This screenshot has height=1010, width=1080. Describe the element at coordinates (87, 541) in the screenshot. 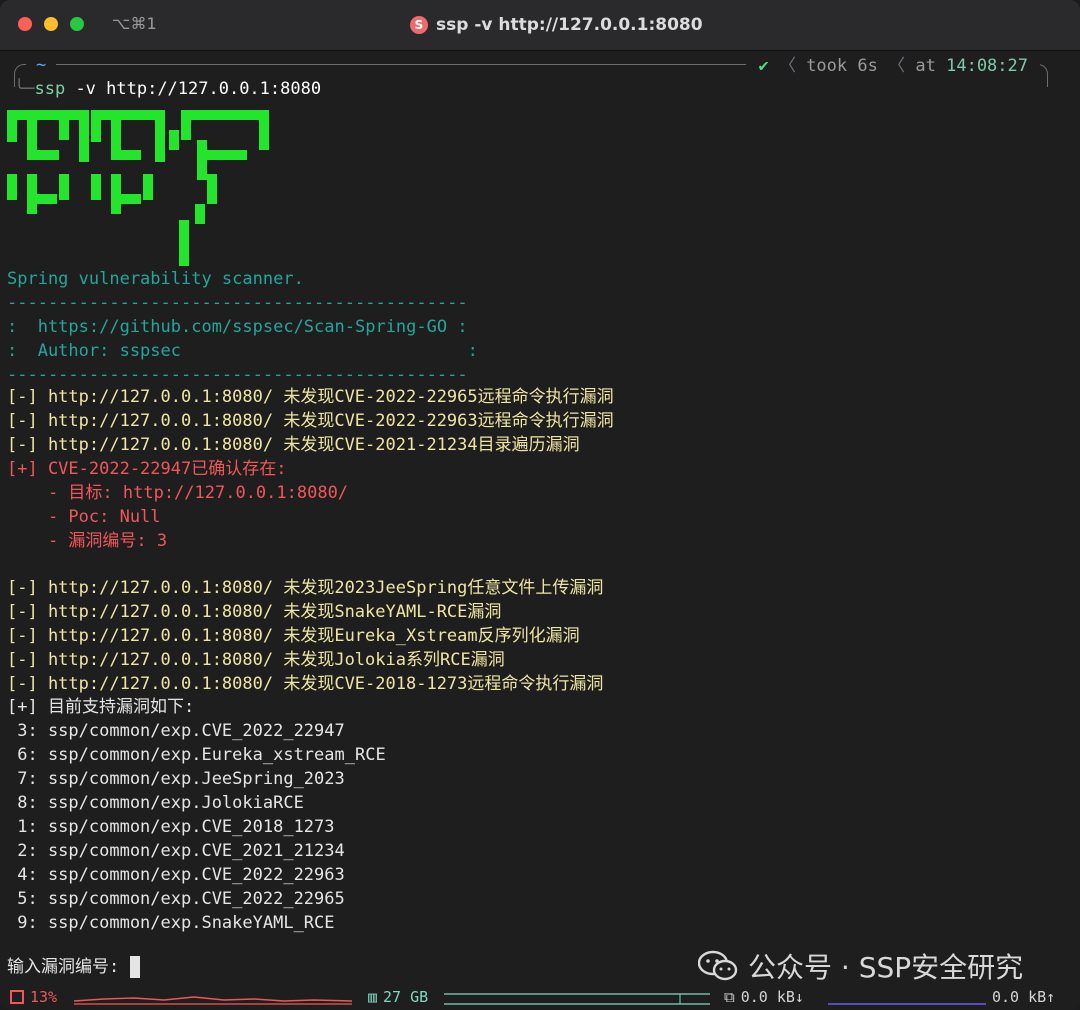

I see `confirmed-vuln-id: - 漏洞编号: 3` at that location.